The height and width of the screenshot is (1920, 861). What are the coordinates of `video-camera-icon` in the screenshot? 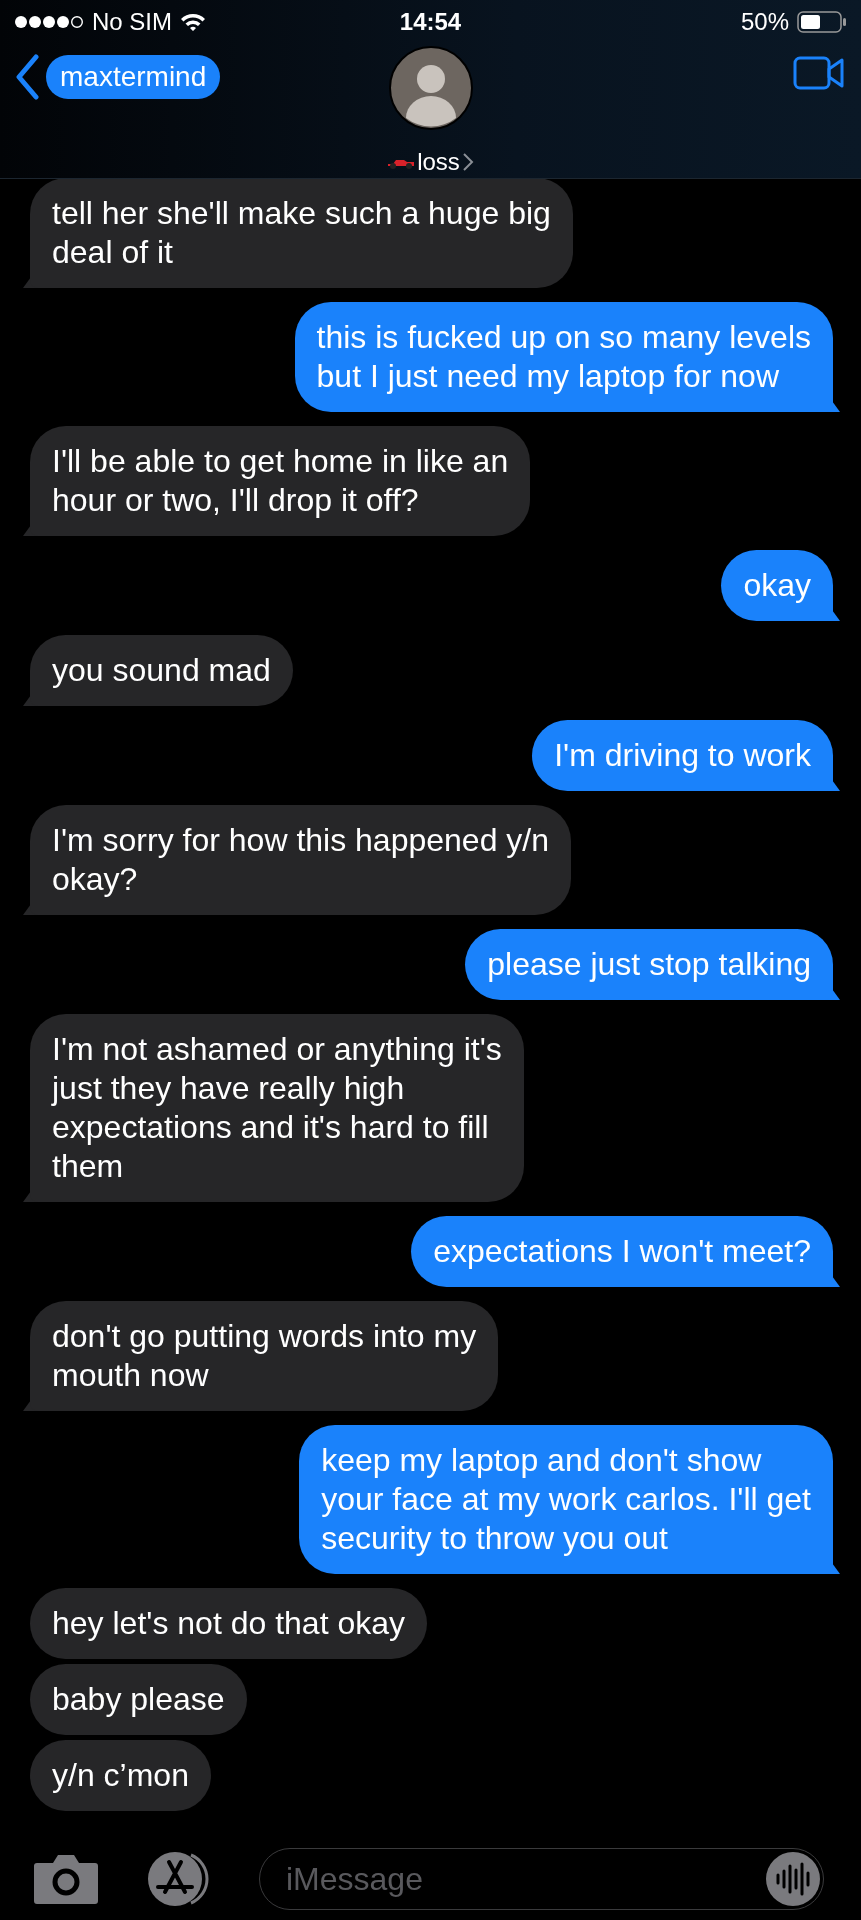 It's located at (819, 73).